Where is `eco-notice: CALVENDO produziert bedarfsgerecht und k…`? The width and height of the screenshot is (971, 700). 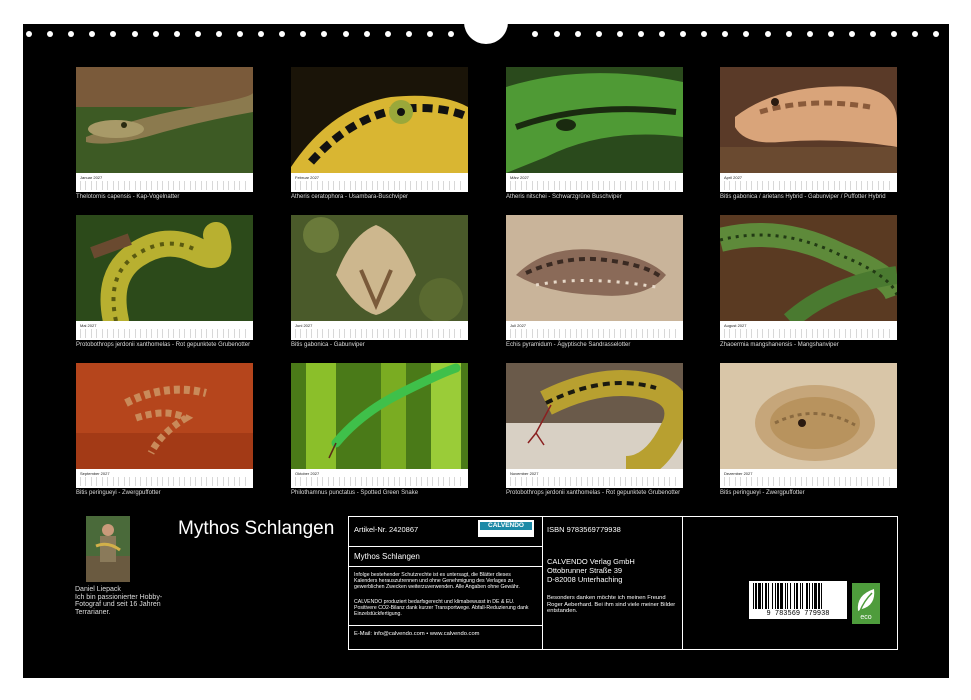
eco-notice: CALVENDO produziert bedarfsgerecht und k… is located at coordinates (441, 608).